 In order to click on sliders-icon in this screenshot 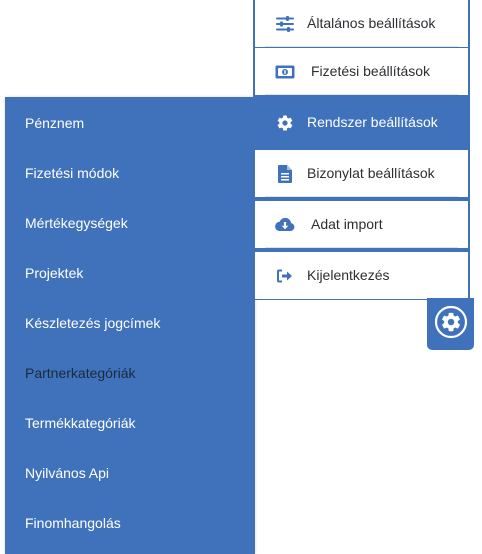, I will do `click(285, 24)`.